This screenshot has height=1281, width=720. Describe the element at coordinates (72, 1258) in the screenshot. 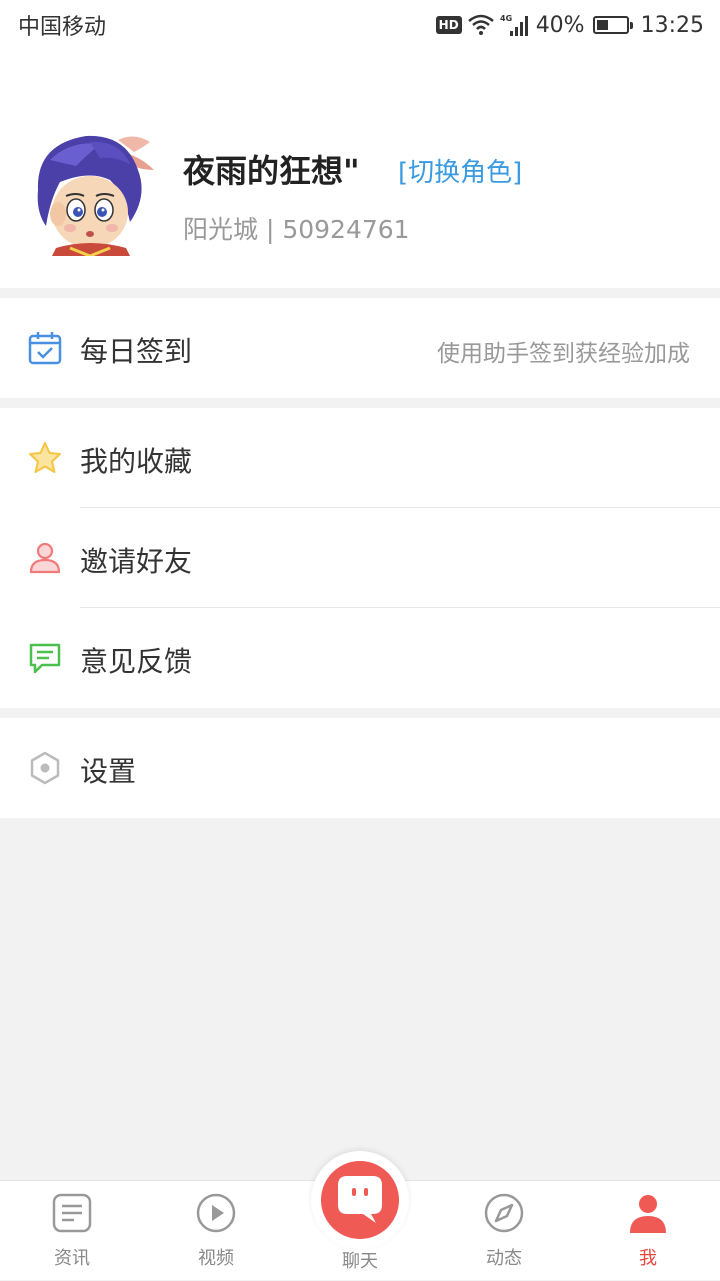

I see `tab-label: 资讯` at that location.